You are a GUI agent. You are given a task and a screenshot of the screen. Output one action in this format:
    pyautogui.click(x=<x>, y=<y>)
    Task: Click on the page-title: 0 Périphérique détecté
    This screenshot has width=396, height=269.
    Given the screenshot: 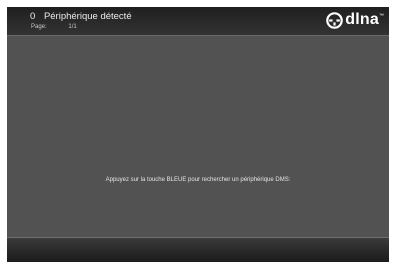 What is the action you would take?
    pyautogui.click(x=81, y=16)
    